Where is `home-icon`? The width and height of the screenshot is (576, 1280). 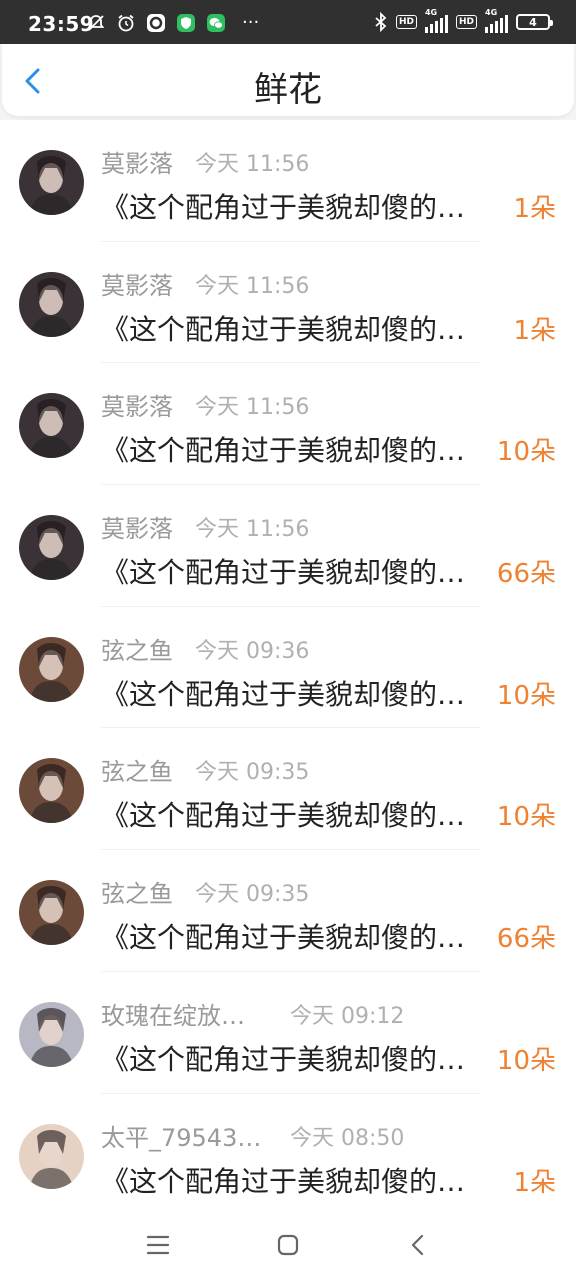
home-icon is located at coordinates (288, 1245).